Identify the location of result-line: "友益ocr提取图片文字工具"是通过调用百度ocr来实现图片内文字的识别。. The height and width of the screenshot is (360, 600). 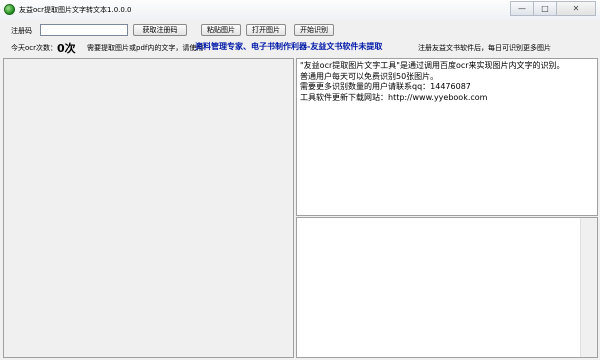
(432, 65).